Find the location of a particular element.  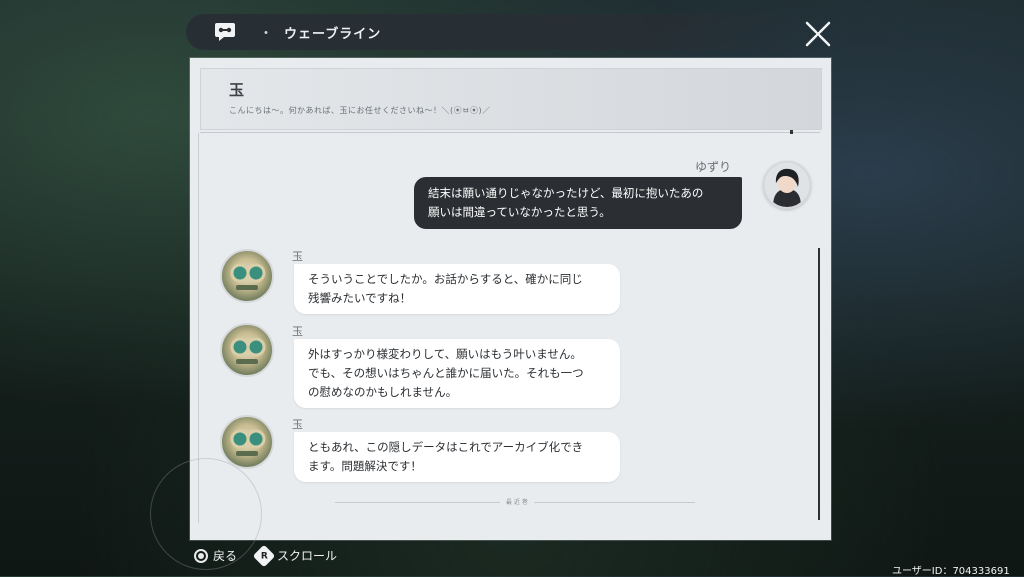

message-bubble-bot: ともあれ、この隠しデータはこれでアーカイブ化でき ます。問題解決です！ is located at coordinates (457, 457).